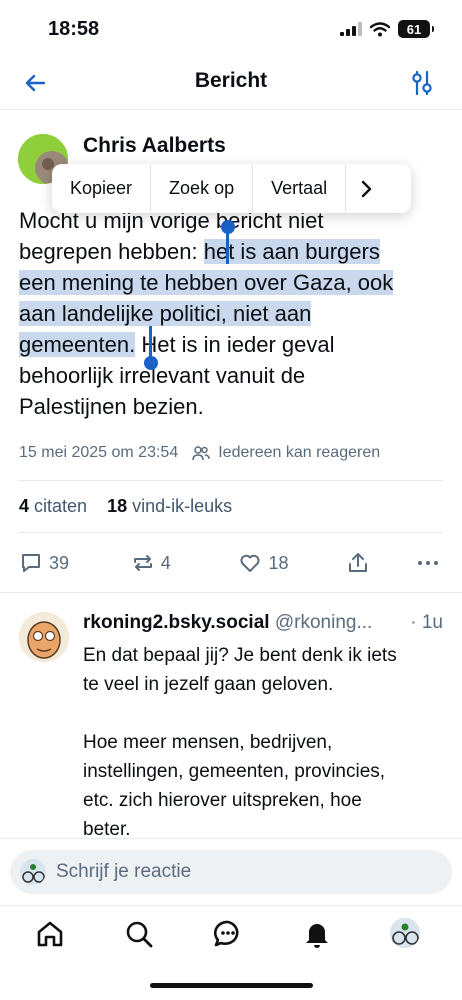 The image size is (462, 1000). Describe the element at coordinates (59, 562) in the screenshot. I see `reply-count: 39` at that location.